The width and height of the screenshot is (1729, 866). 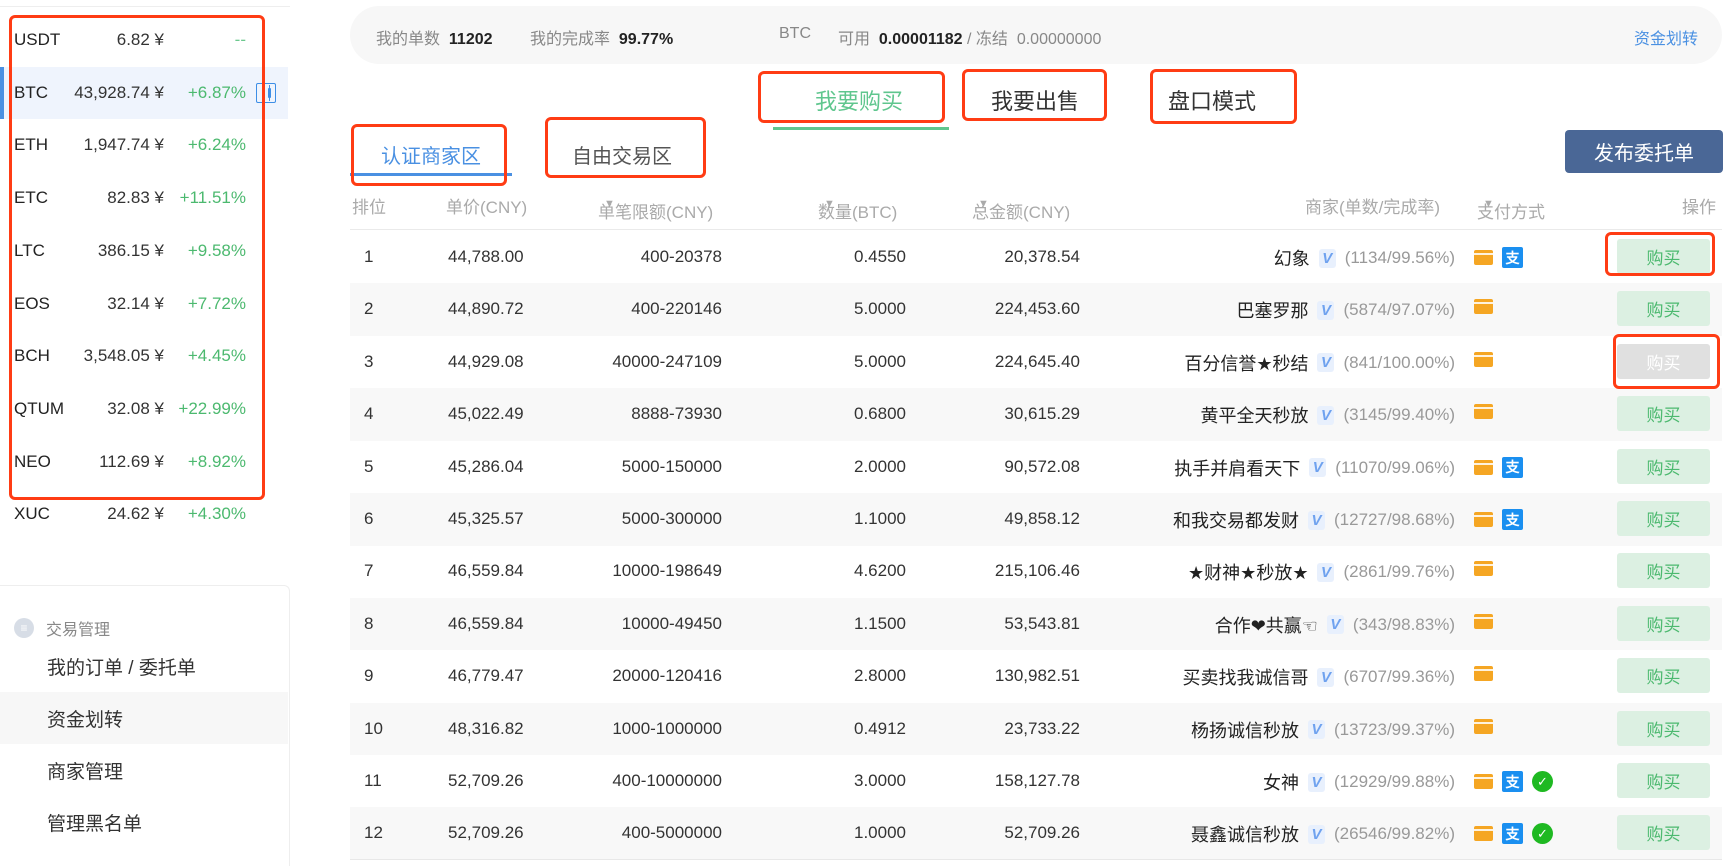 What do you see at coordinates (2, 92) in the screenshot?
I see `active-indicator` at bounding box center [2, 92].